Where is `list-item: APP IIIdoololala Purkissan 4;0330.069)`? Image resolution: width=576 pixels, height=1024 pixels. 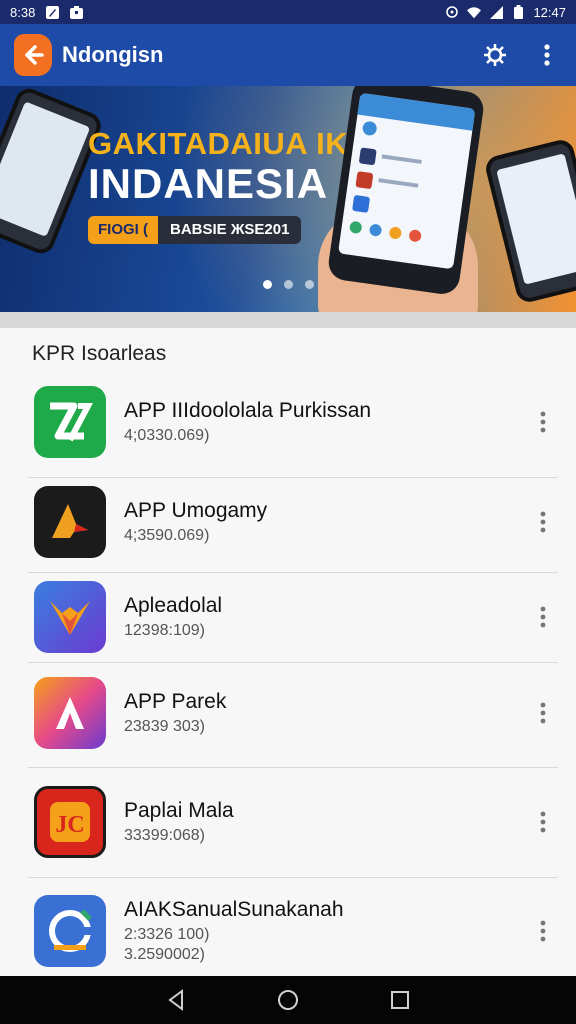 list-item: APP IIIdoololala Purkissan 4;0330.069) is located at coordinates (293, 422).